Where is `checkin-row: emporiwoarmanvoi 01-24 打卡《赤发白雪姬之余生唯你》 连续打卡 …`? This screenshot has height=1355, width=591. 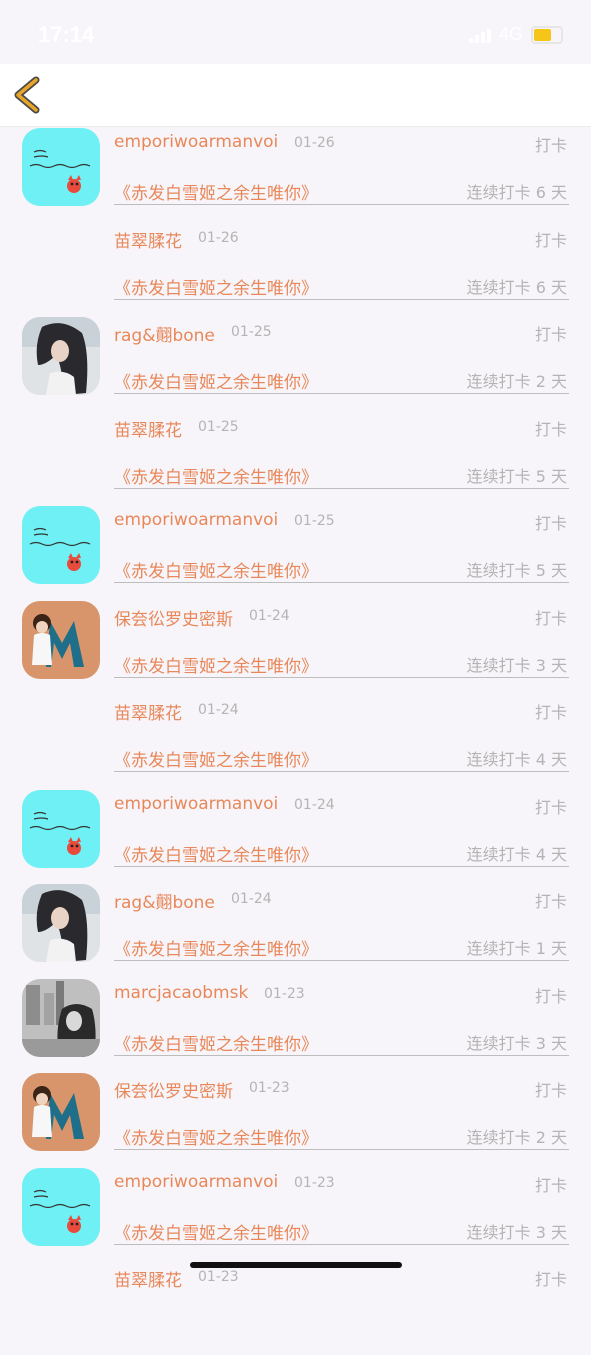 checkin-row: emporiwoarmanvoi 01-24 打卡《赤发白雪姬之余生唯你》 连续打卡 … is located at coordinates (295, 835).